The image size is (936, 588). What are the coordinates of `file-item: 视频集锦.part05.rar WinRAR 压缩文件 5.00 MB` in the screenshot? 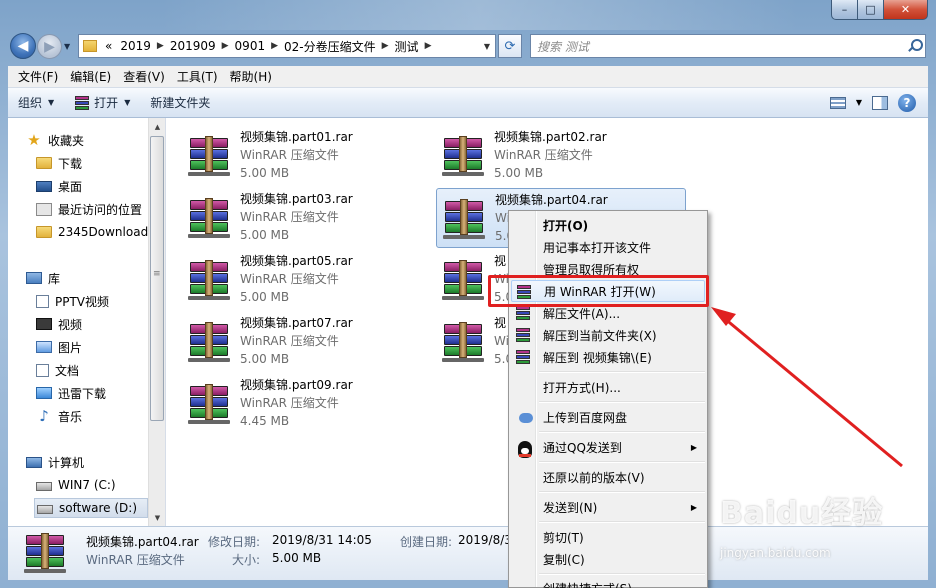 It's located at (291, 280).